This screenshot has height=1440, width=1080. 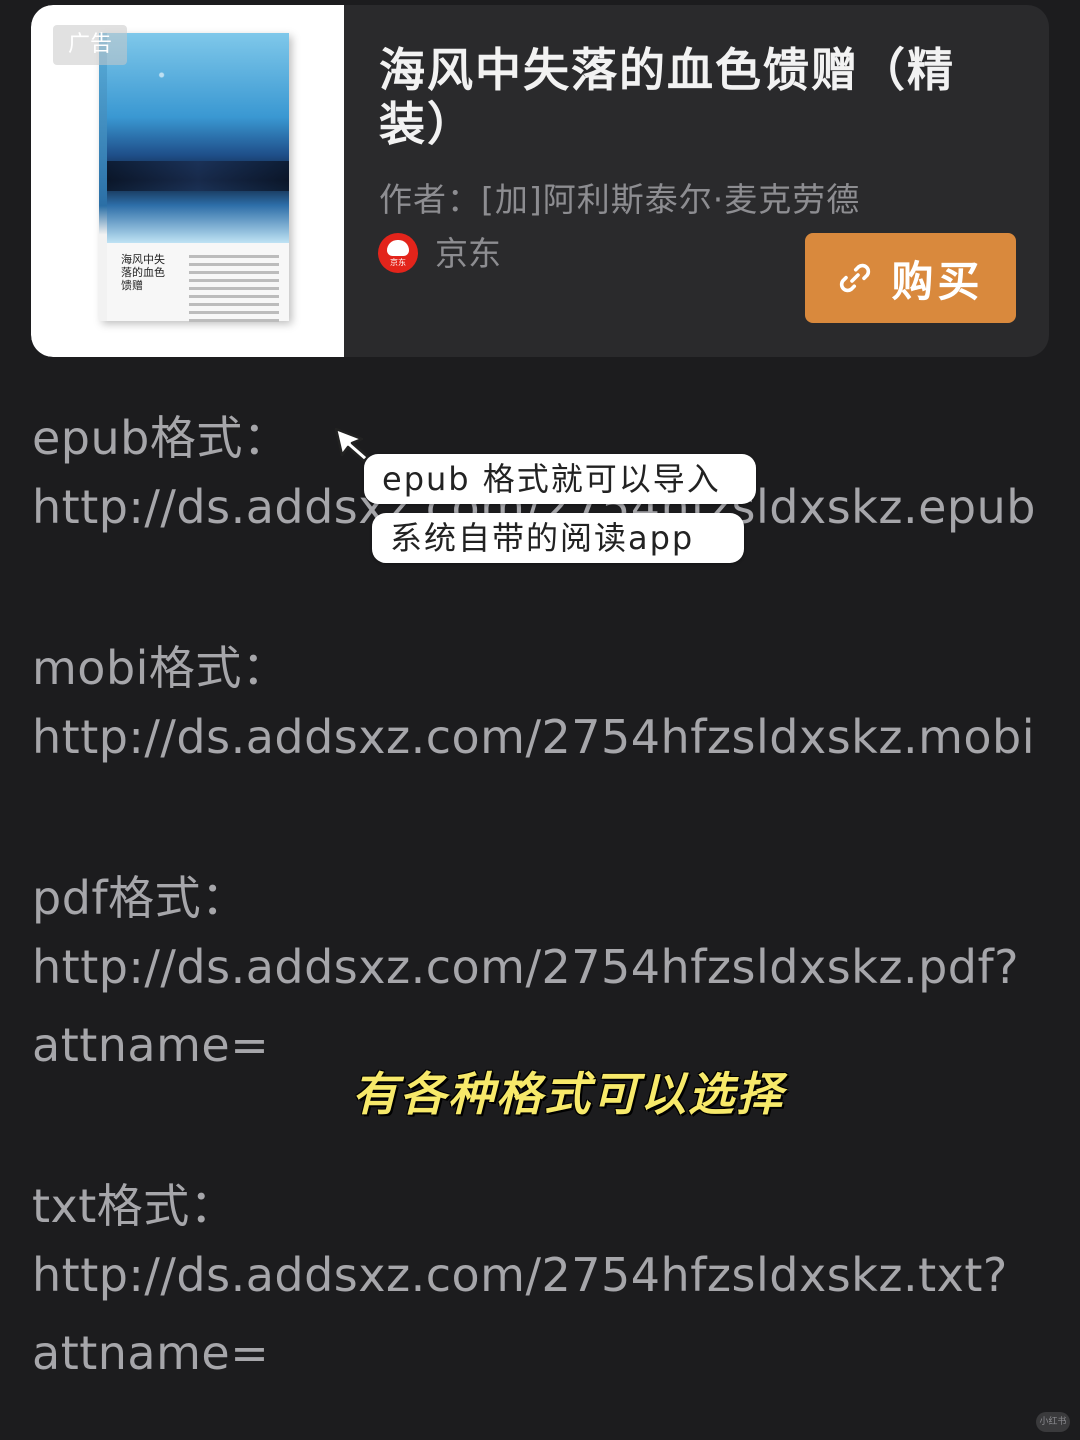 What do you see at coordinates (234, 291) in the screenshot?
I see `book-cover-blurb` at bounding box center [234, 291].